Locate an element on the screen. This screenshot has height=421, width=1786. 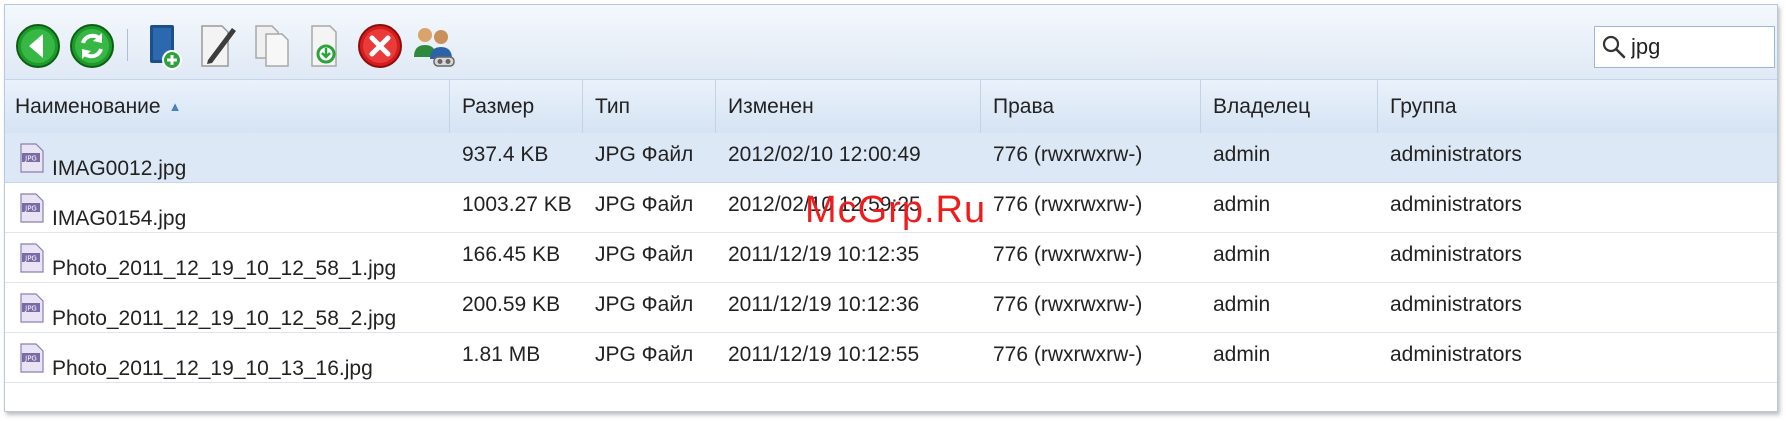
column-header-label: Изменен is located at coordinates (771, 106).